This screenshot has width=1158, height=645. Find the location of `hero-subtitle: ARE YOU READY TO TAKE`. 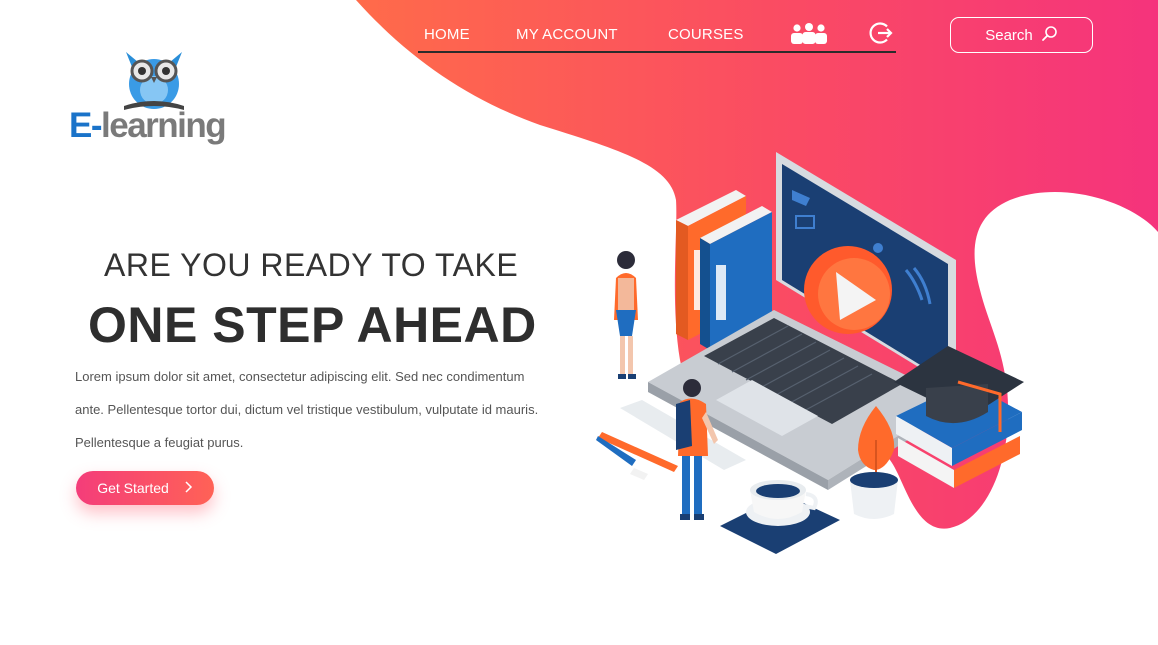

hero-subtitle: ARE YOU READY TO TAKE is located at coordinates (311, 265).